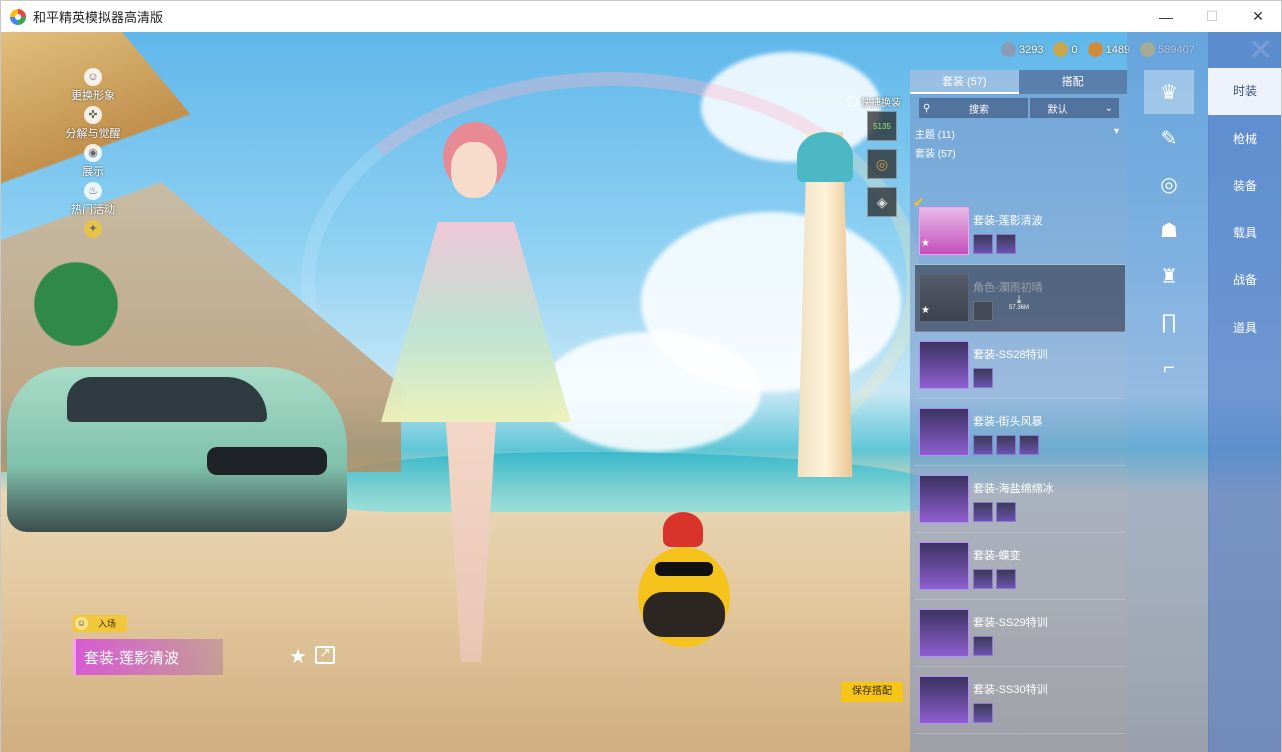  What do you see at coordinates (1258, 16) in the screenshot?
I see `close-window-button: ✕` at bounding box center [1258, 16].